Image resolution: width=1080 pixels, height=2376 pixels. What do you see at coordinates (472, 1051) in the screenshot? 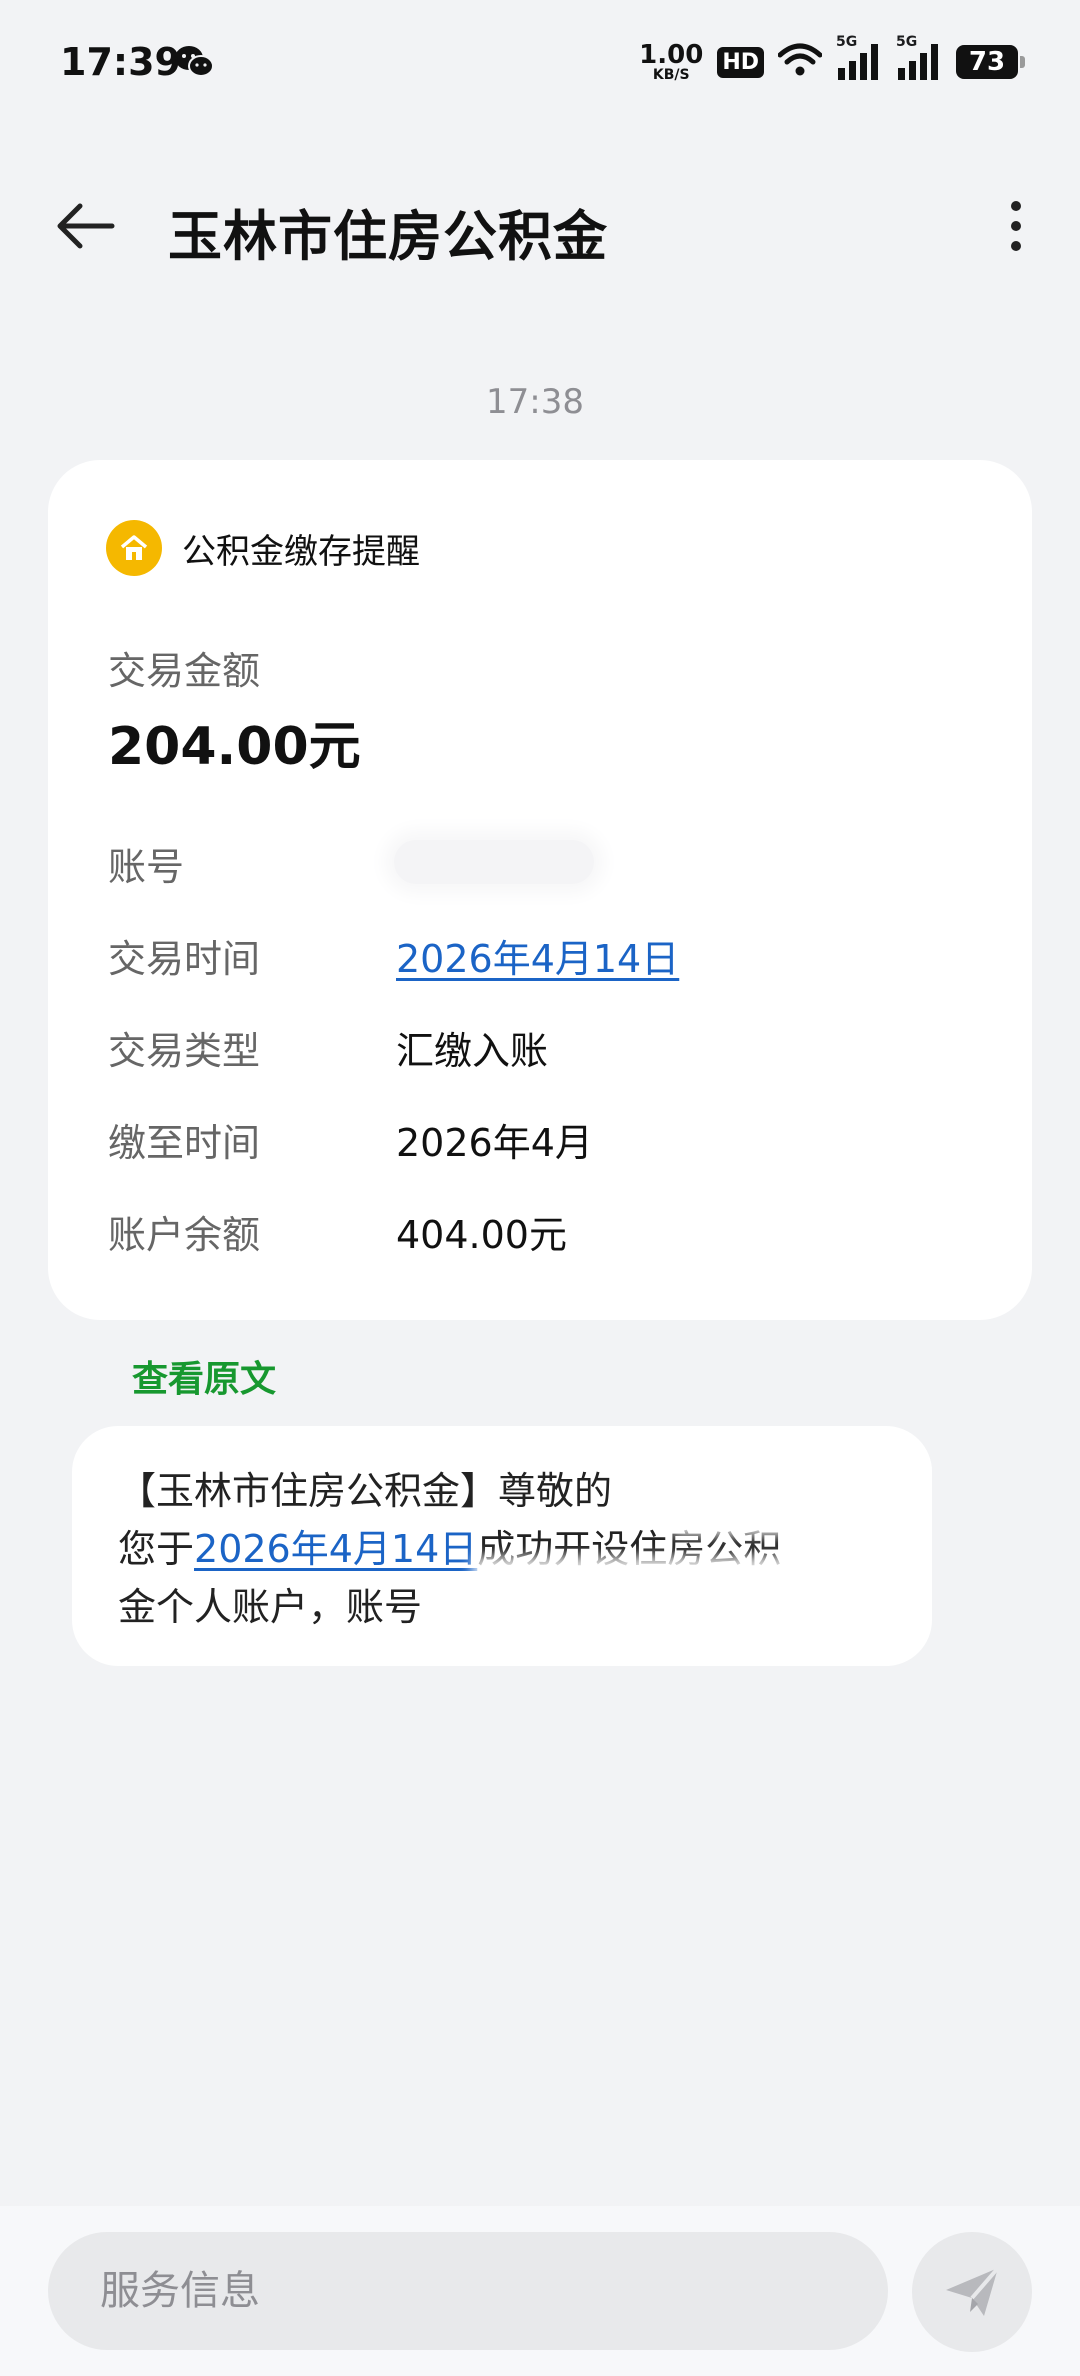
I see `field-value: 汇缴入账` at bounding box center [472, 1051].